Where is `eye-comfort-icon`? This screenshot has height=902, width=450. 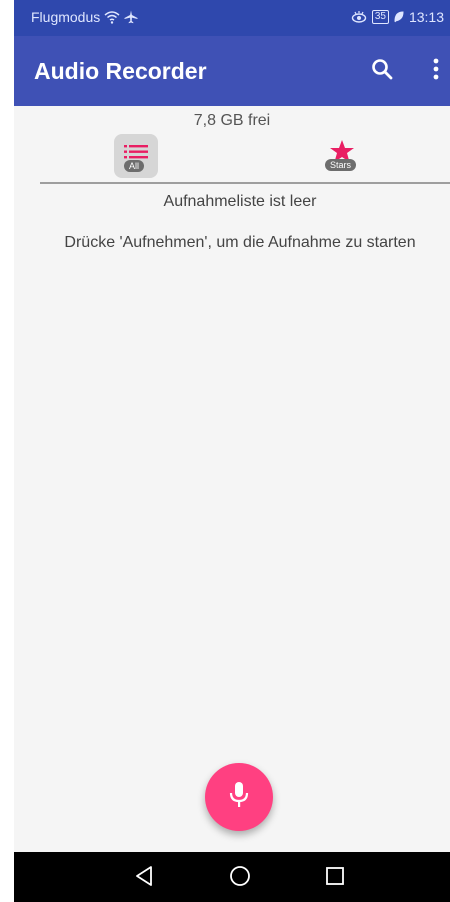 eye-comfort-icon is located at coordinates (359, 17).